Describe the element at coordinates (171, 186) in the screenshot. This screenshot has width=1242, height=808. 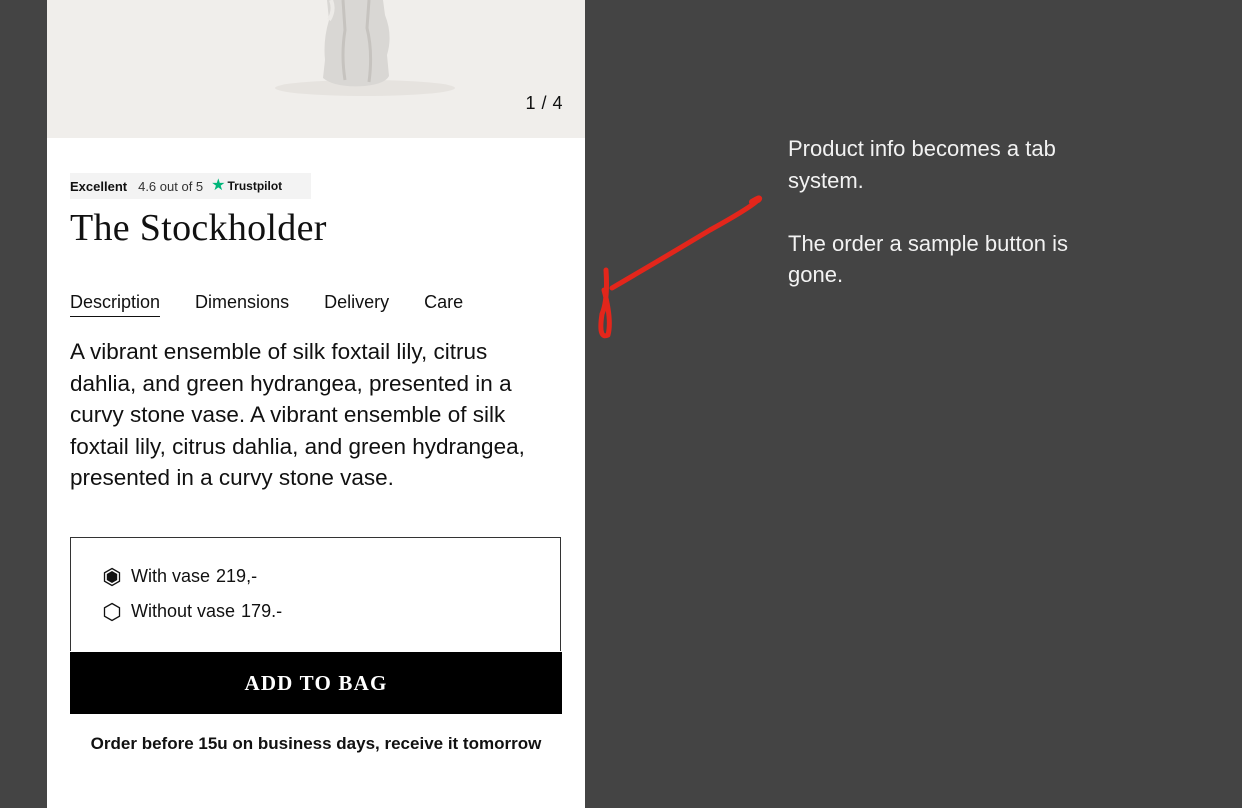
I see `trustpilot-score: 4.6 out of 5` at that location.